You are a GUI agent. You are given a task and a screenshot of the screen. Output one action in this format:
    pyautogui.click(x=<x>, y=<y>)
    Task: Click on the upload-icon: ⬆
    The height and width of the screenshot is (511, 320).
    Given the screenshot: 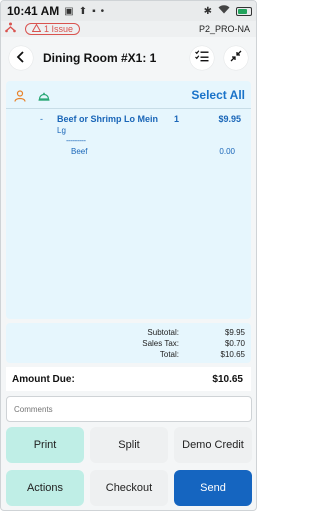 What is the action you would take?
    pyautogui.click(x=83, y=11)
    